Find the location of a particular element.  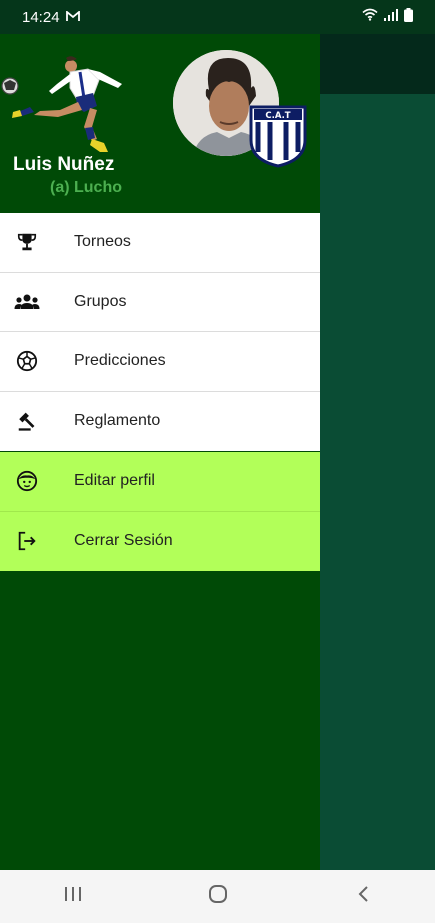

menu-item-grupos: Grupos is located at coordinates (160, 302).